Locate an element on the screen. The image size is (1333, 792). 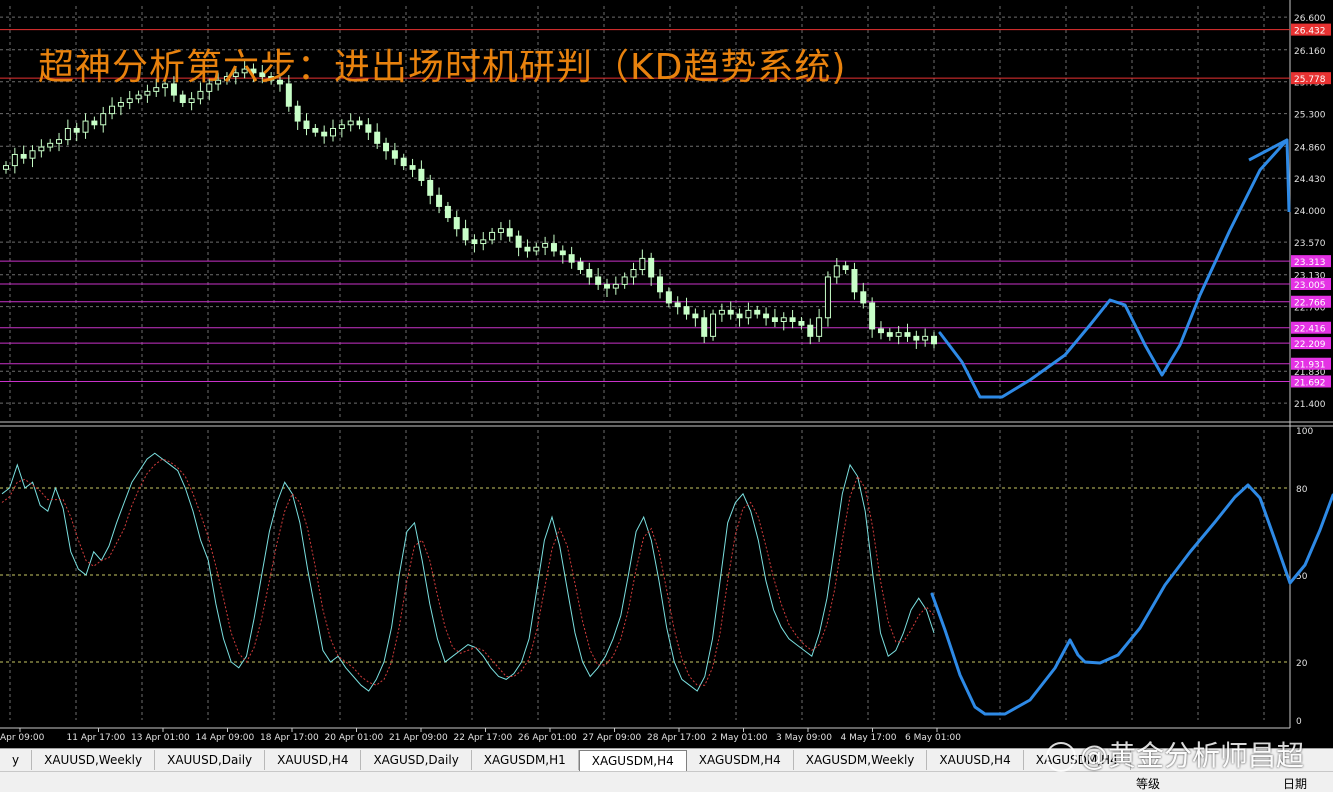
level-label: 22.209 is located at coordinates (1310, 345).